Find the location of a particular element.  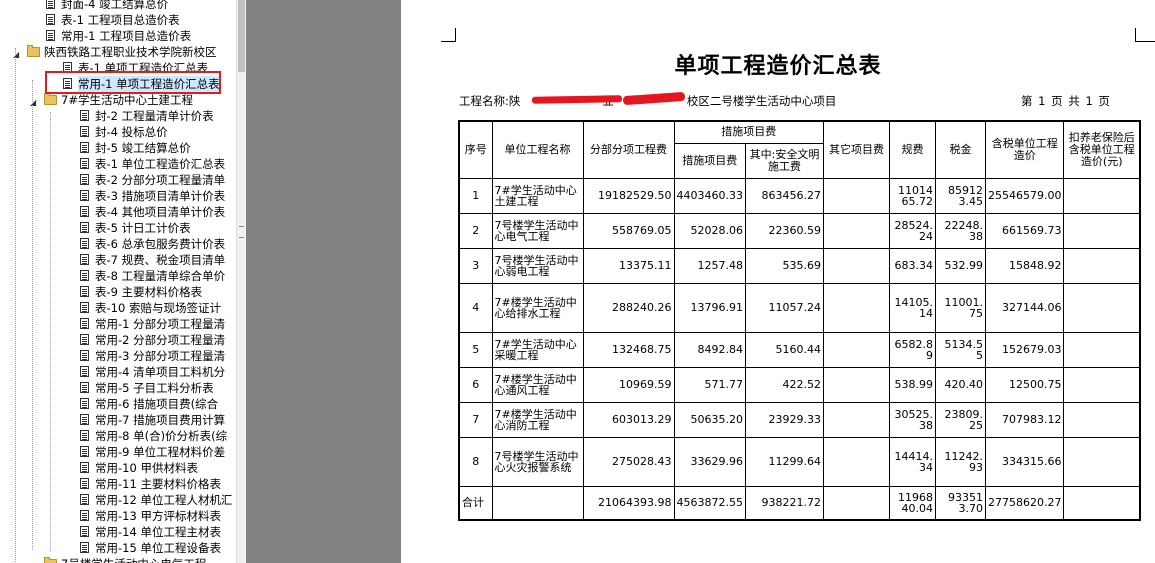

tree-report-node: 表-2 分部分项工程量清单 is located at coordinates (118, 180).